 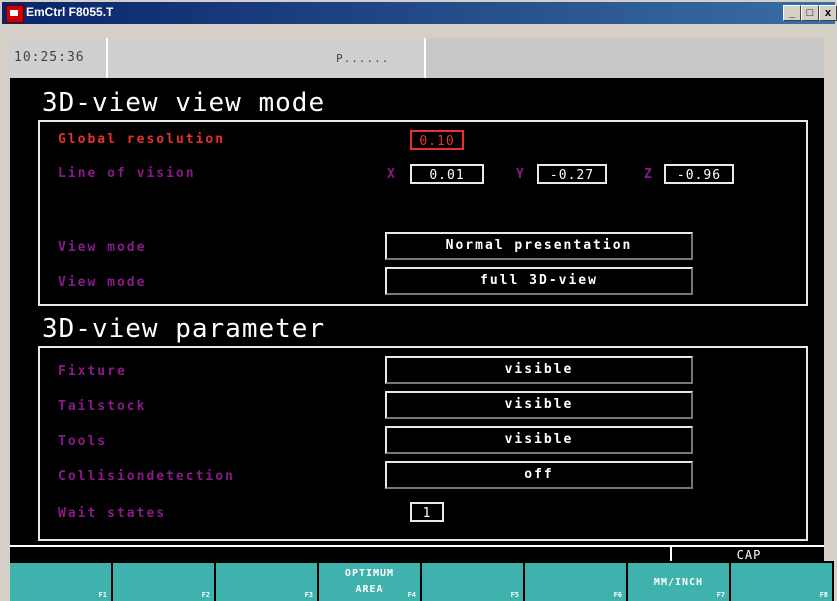 I want to click on softkey-number: F8, so click(x=823, y=595).